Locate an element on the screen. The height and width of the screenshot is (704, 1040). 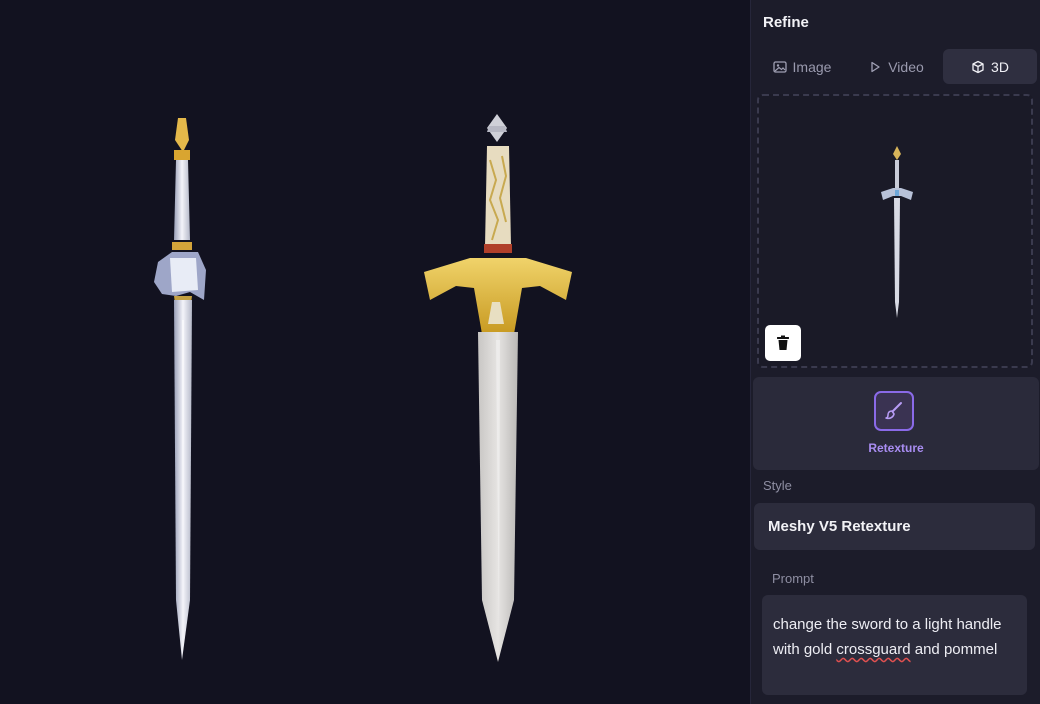
retexture-tool-card: Retexture is located at coordinates (896, 423).